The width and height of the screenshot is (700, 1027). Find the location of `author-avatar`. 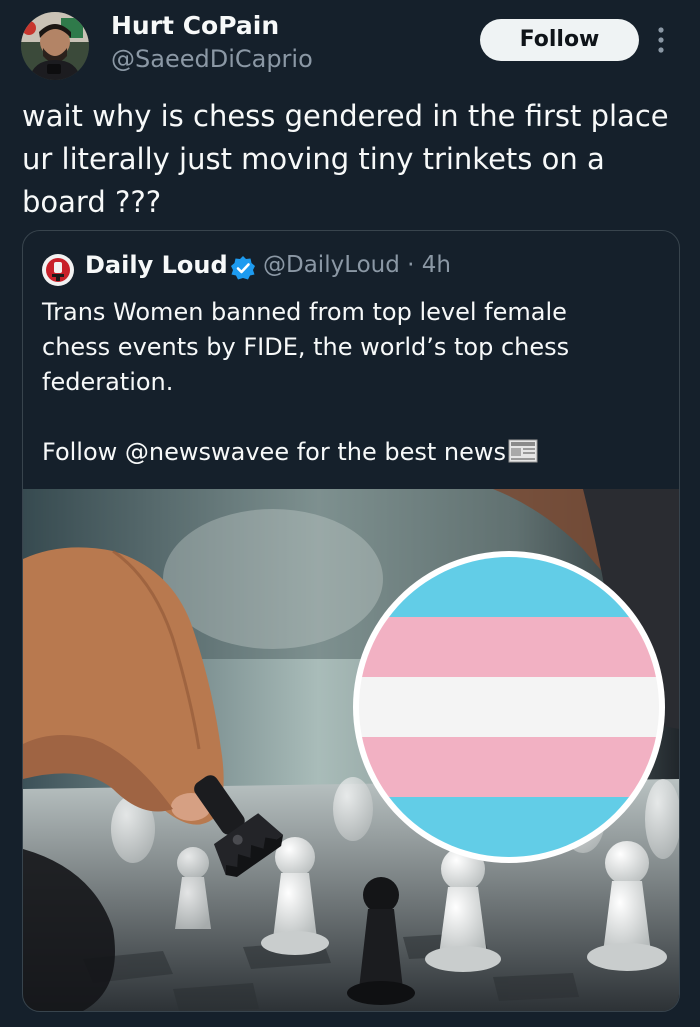

author-avatar is located at coordinates (55, 46).